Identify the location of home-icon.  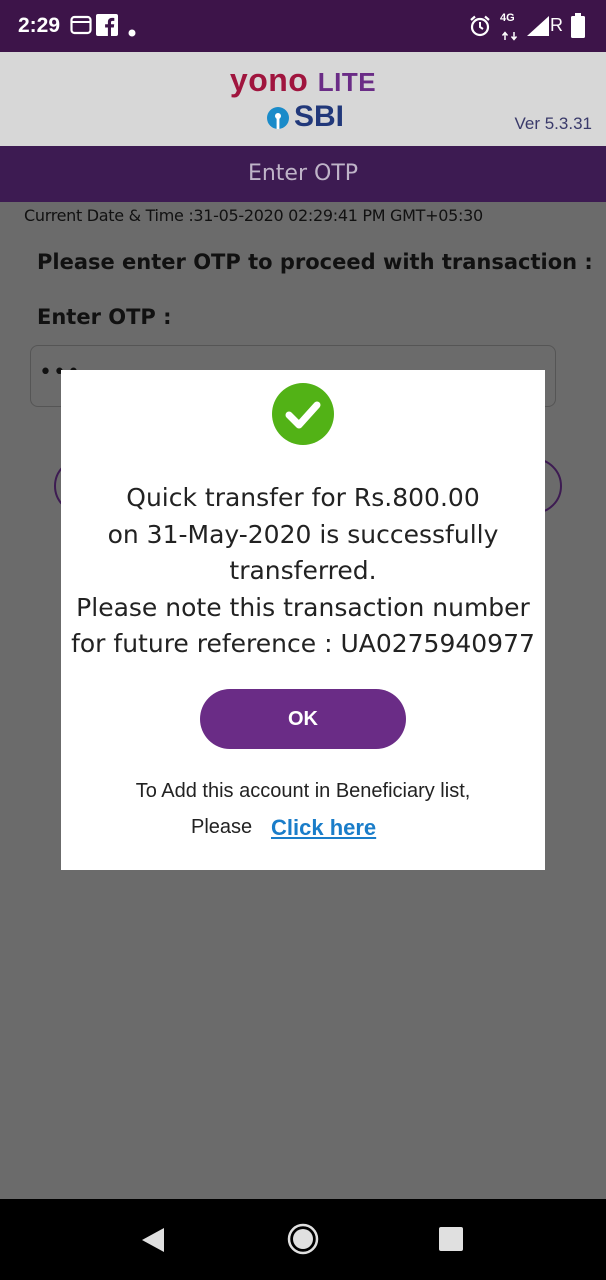
(303, 1241).